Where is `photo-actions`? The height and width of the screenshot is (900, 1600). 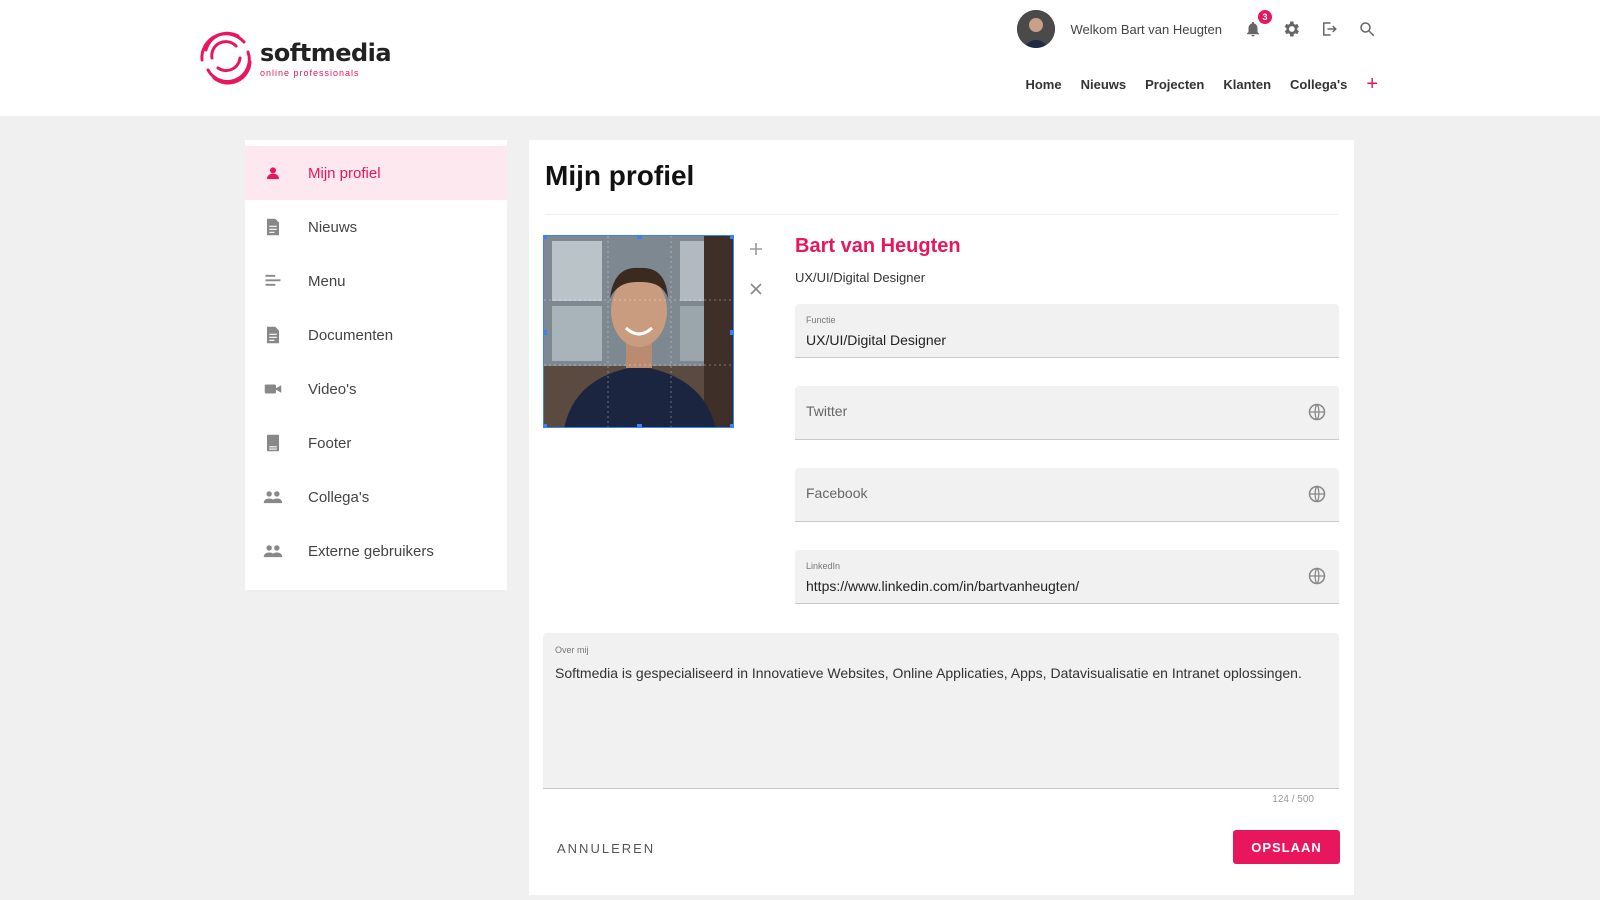
photo-actions is located at coordinates (756, 269).